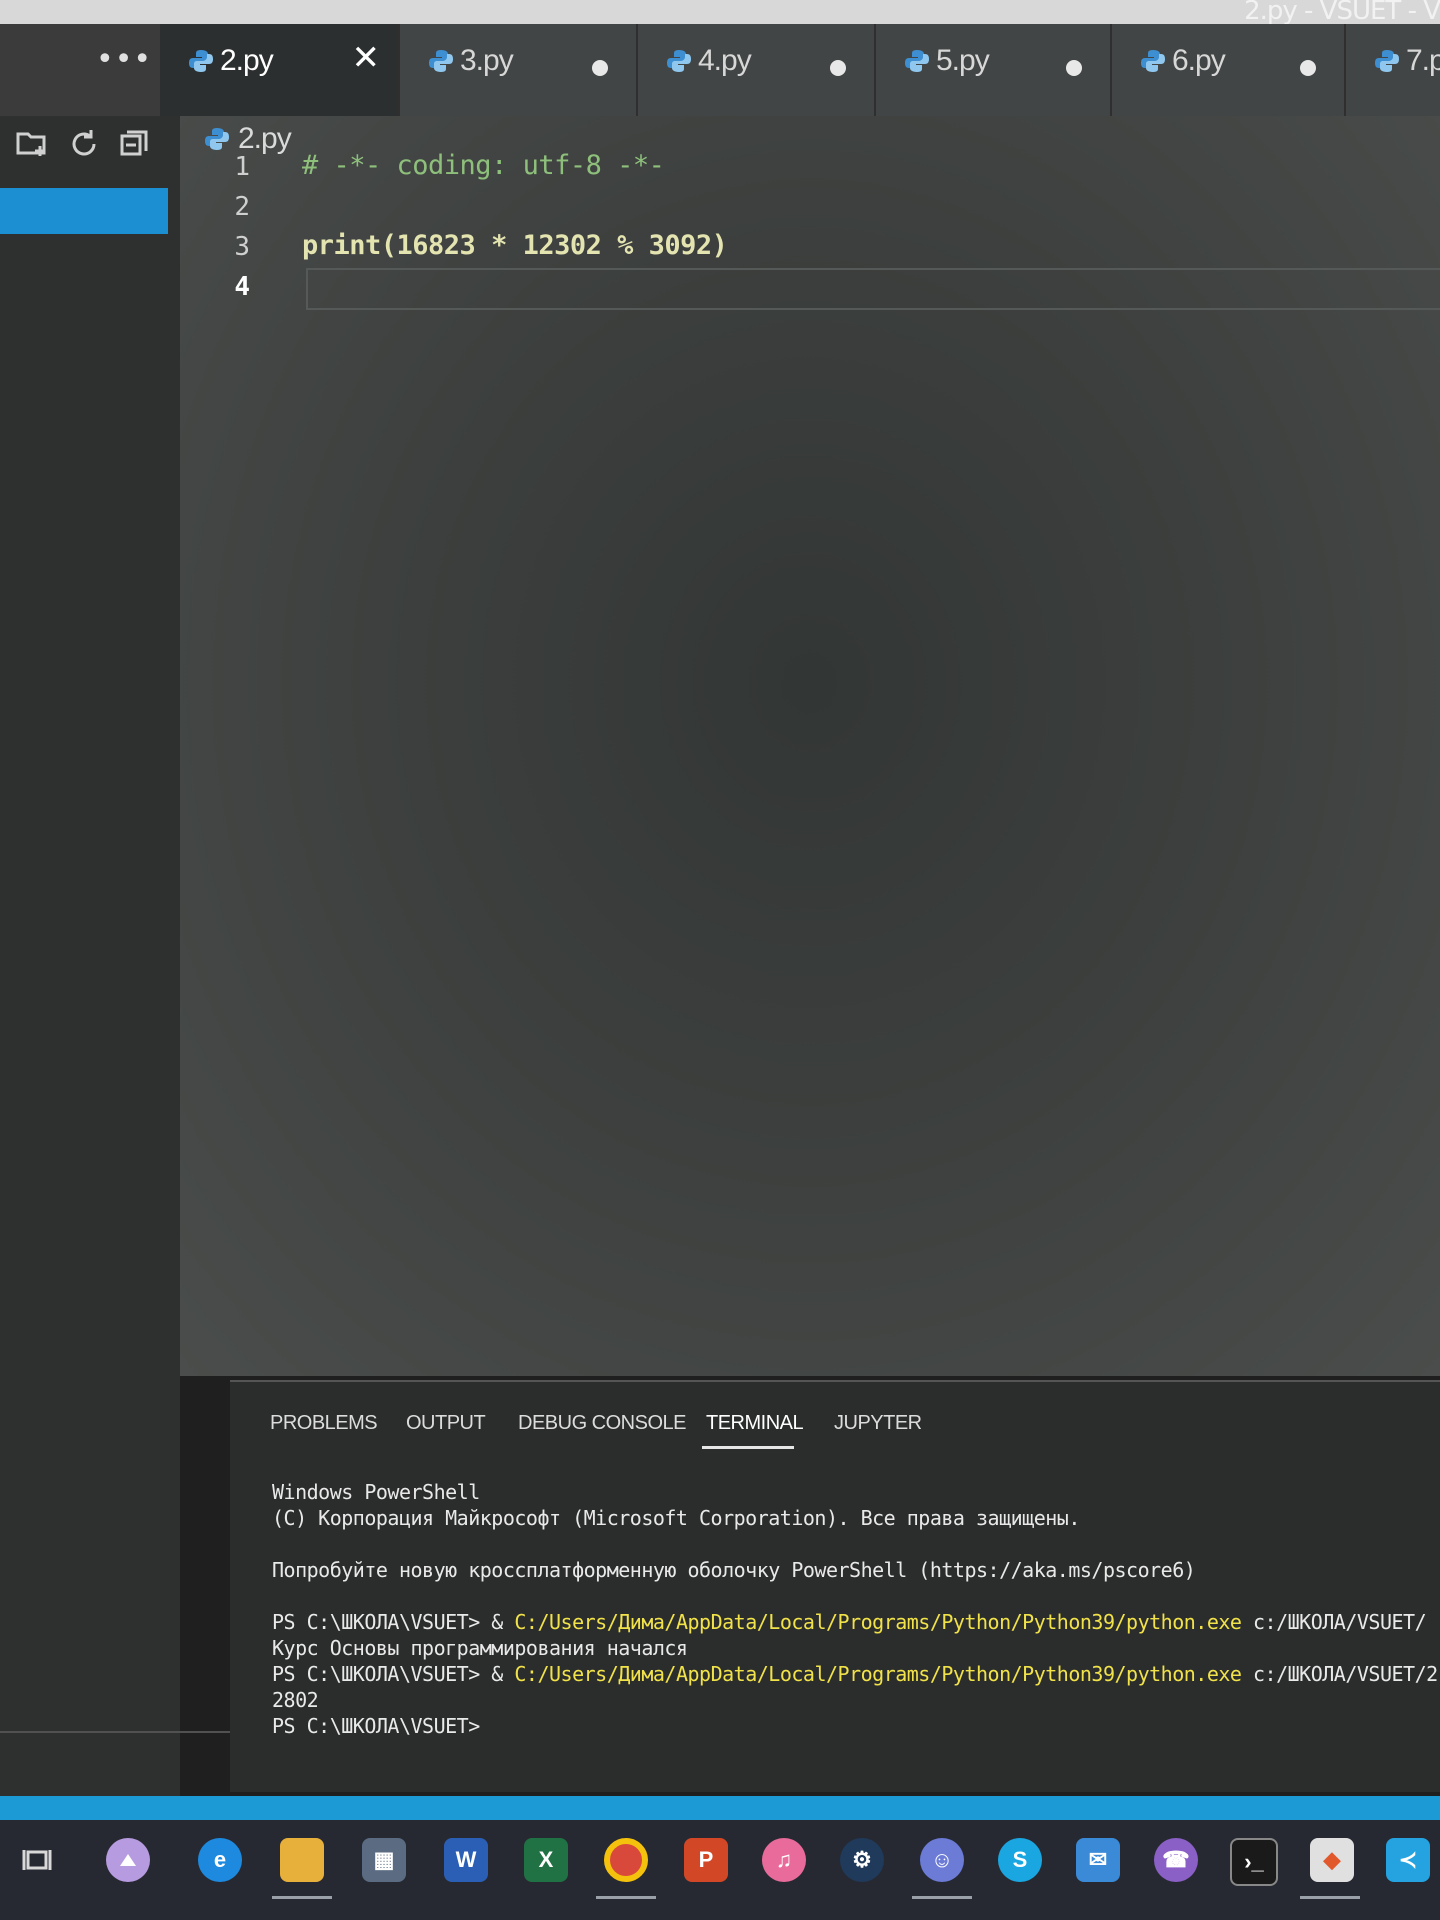 The width and height of the screenshot is (1440, 1920). Describe the element at coordinates (519, 70) in the screenshot. I see `tab-3-py: 3.py` at that location.